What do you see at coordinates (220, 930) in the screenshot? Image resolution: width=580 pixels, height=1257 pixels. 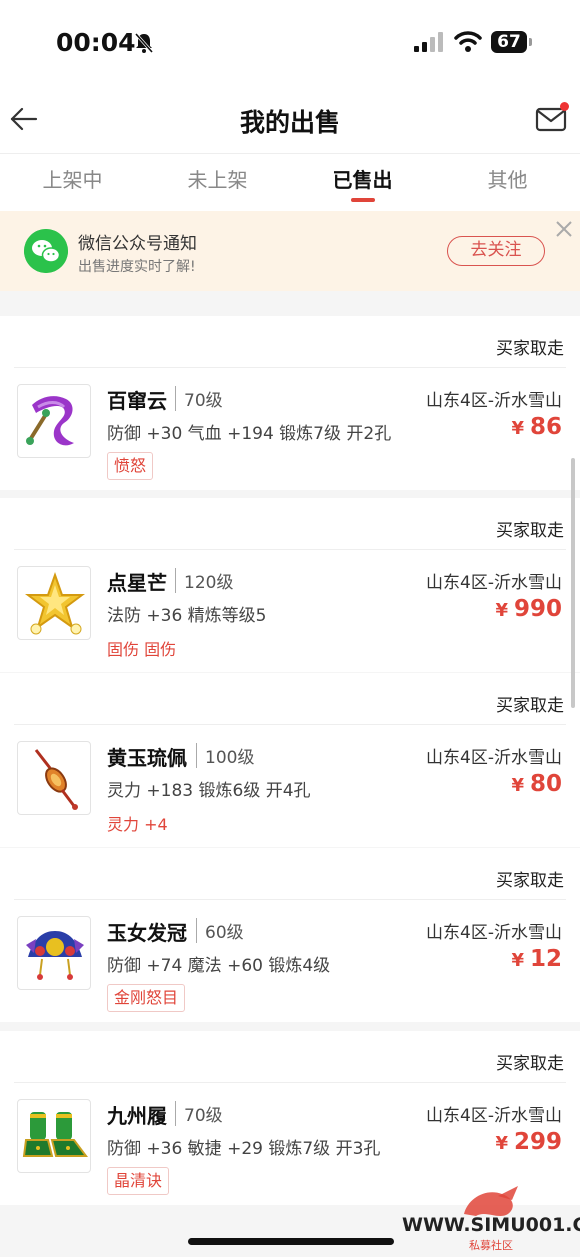 I see `item-level: 60级` at bounding box center [220, 930].